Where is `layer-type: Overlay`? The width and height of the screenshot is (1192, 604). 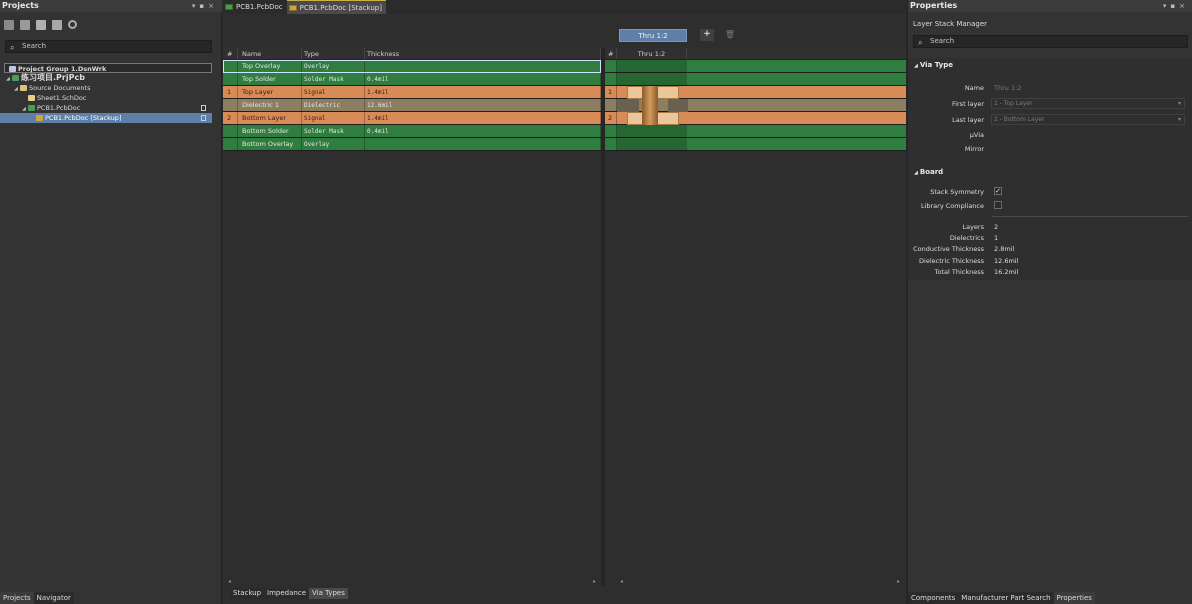
layer-type: Overlay is located at coordinates (333, 144).